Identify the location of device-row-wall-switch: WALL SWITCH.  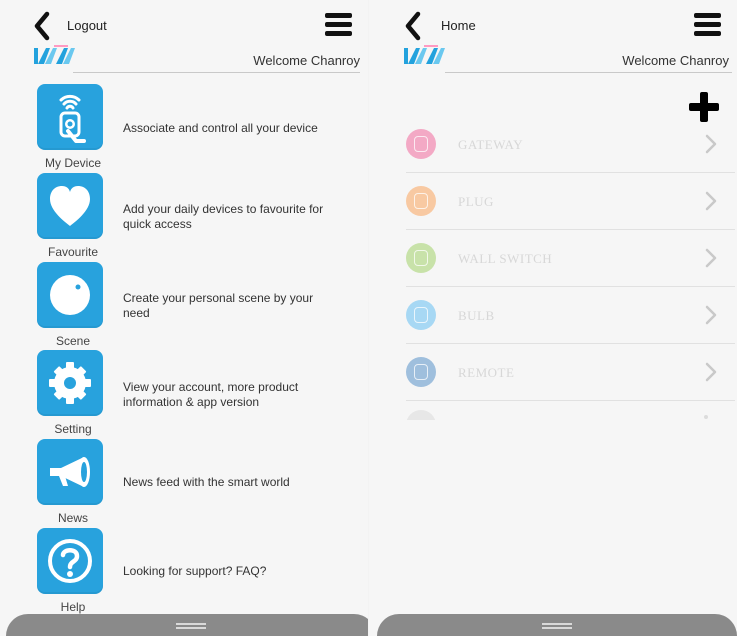
(570, 258).